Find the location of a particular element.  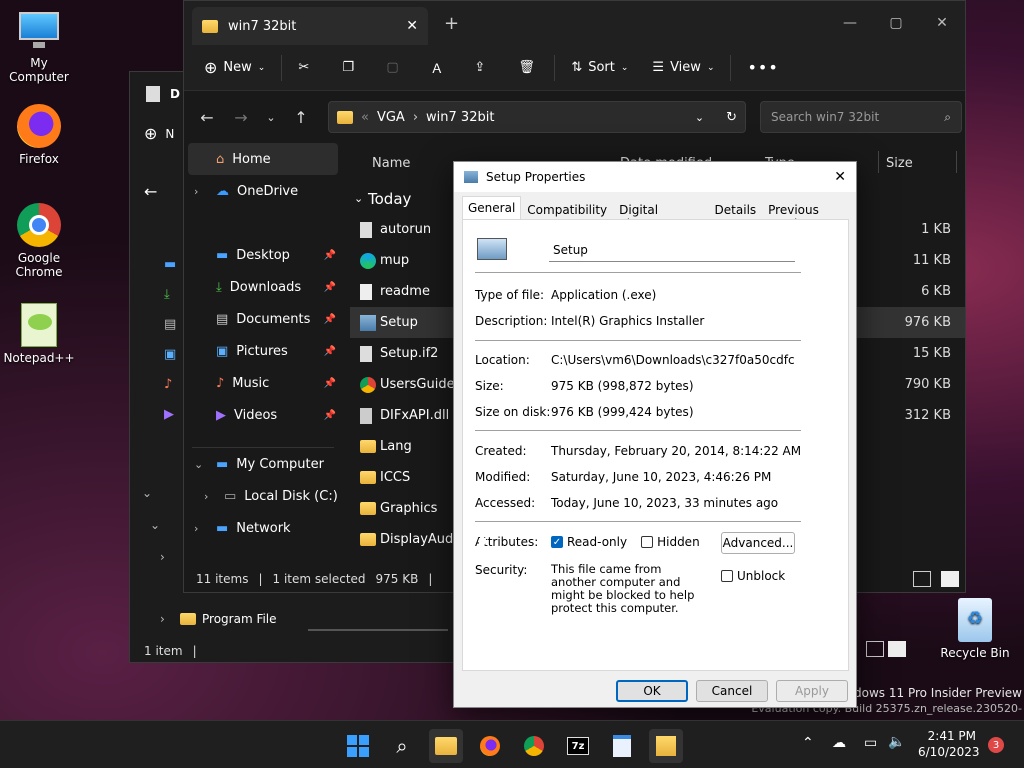

start-button is located at coordinates (358, 746).